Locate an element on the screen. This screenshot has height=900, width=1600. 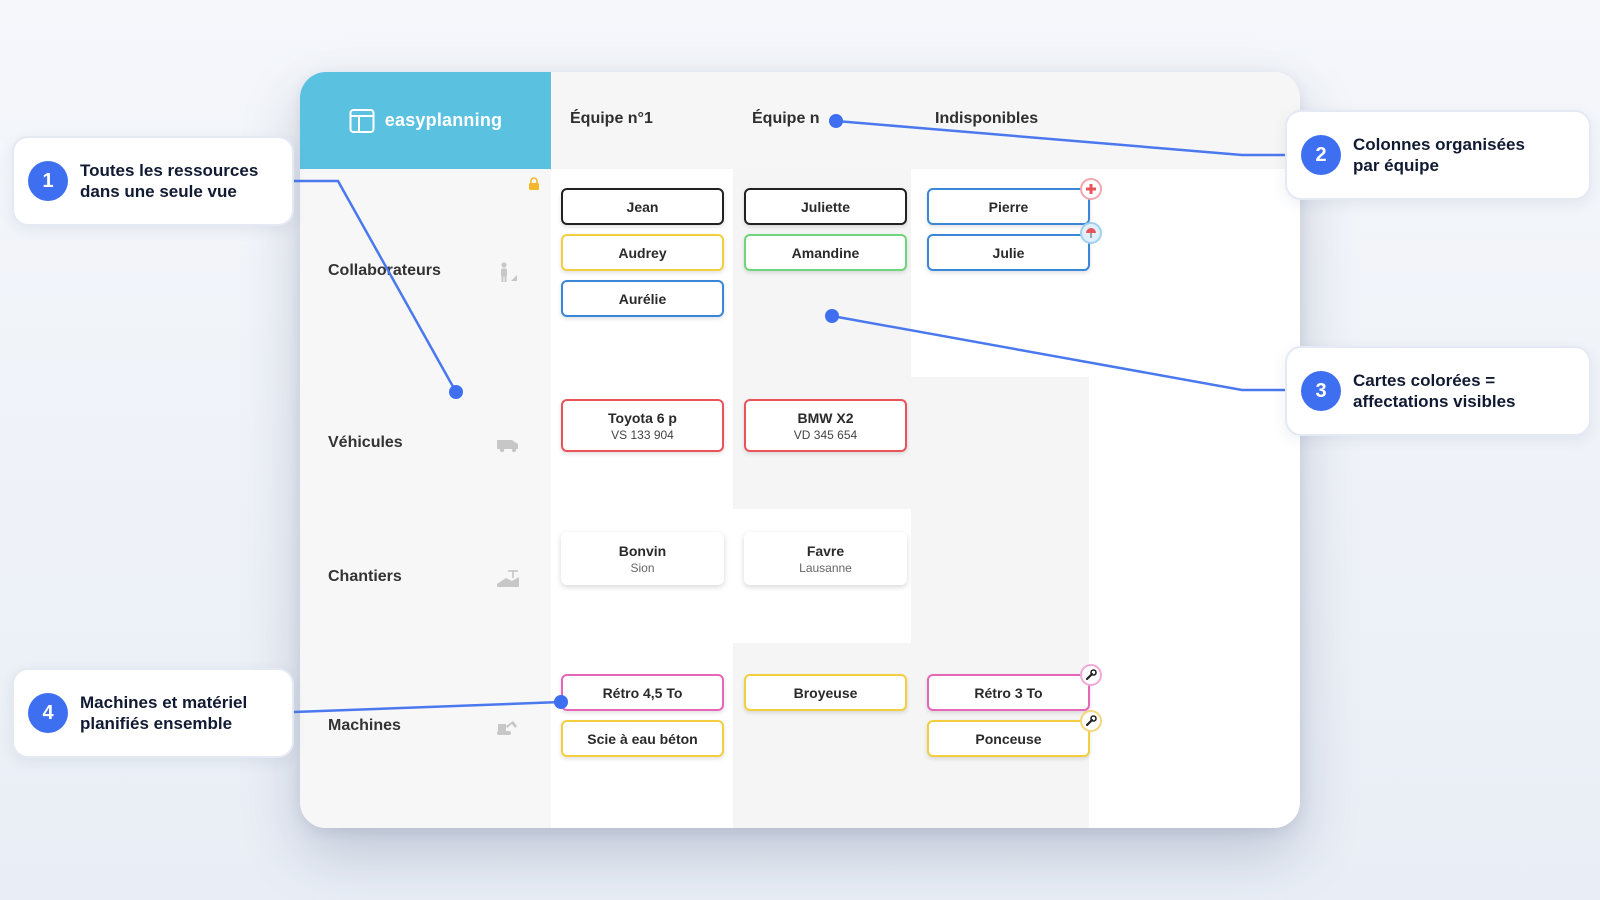
column-header-bar is located at coordinates (925, 120).